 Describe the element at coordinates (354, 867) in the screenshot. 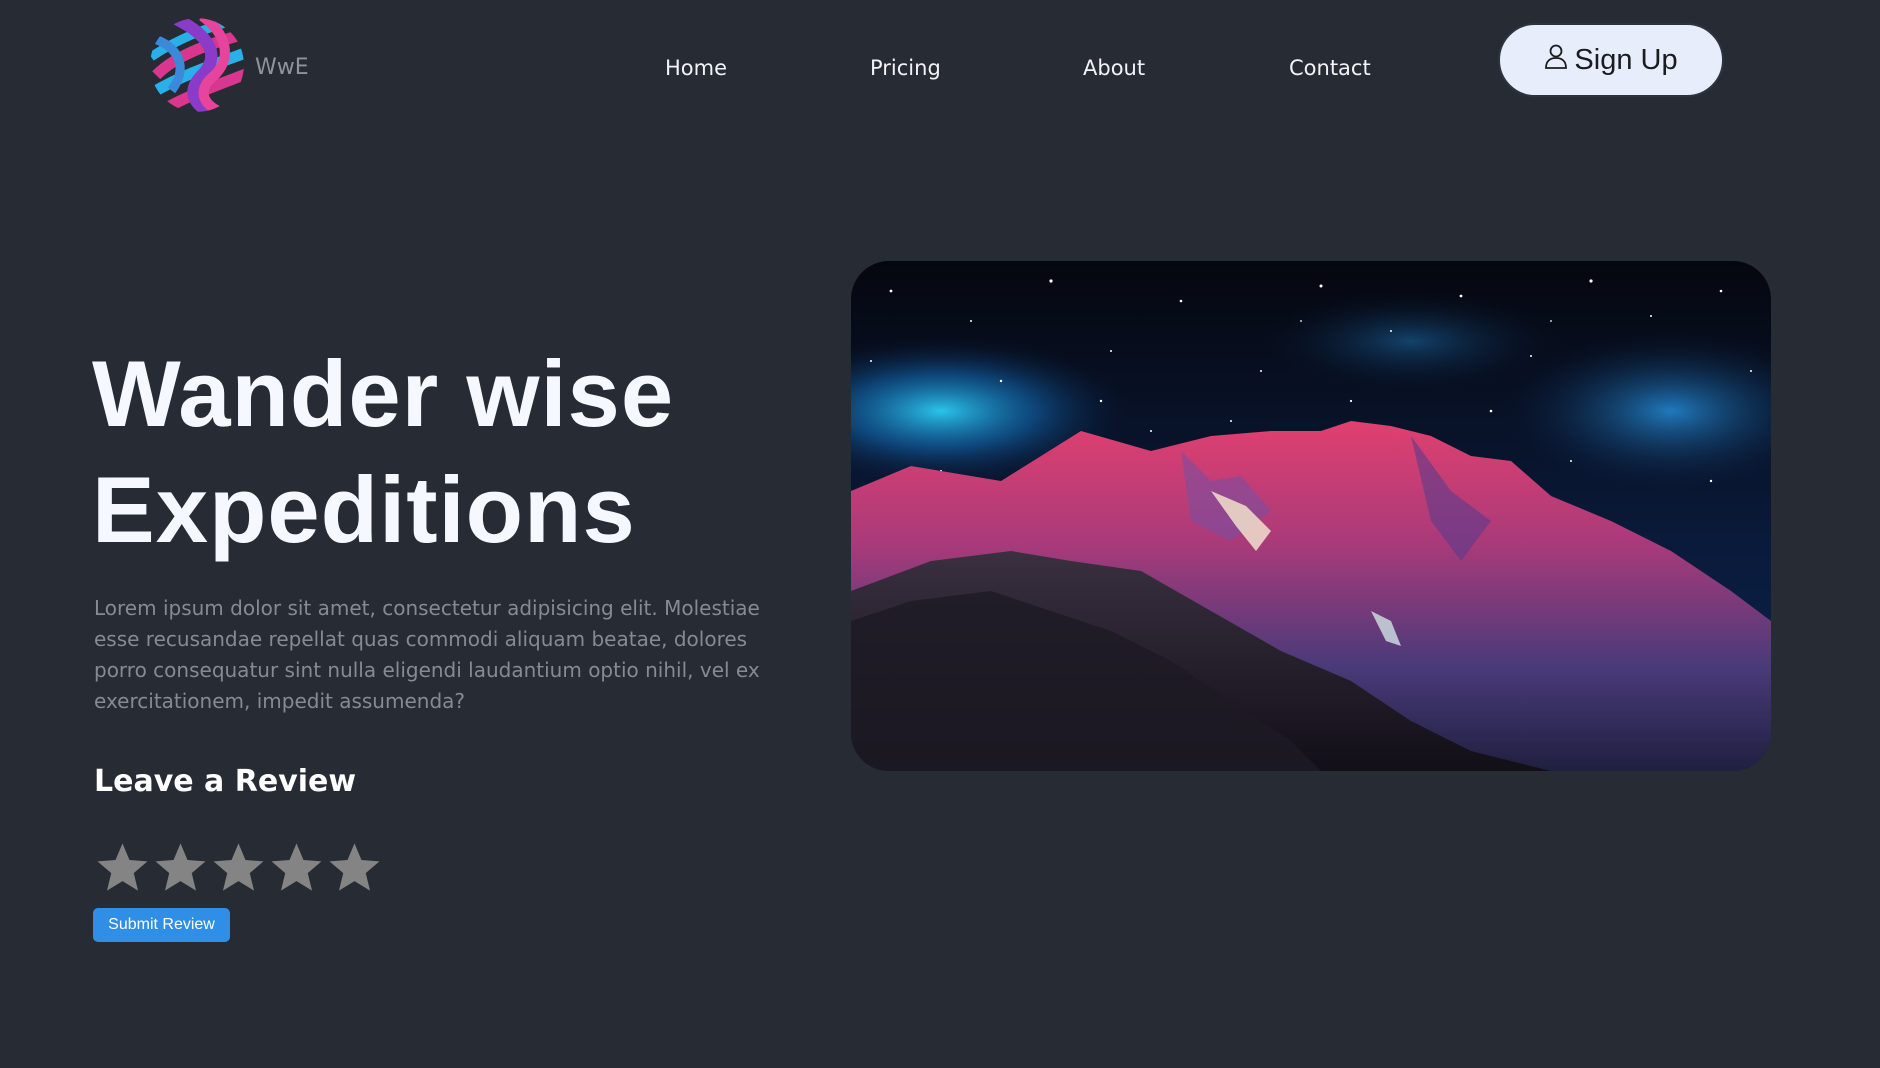

I see `star-5-icon` at that location.